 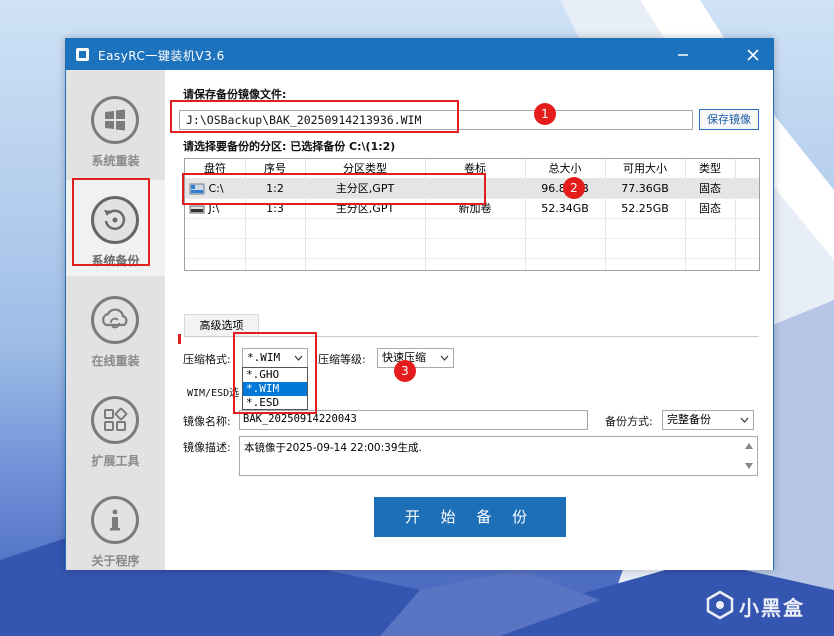 I want to click on scroll-down-icon, so click(x=749, y=466).